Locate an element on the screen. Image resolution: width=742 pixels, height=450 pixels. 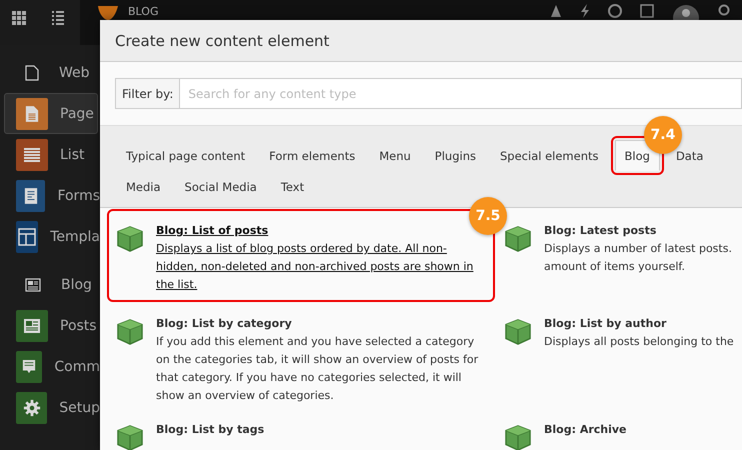
filter-label: Filter by: is located at coordinates (147, 93).